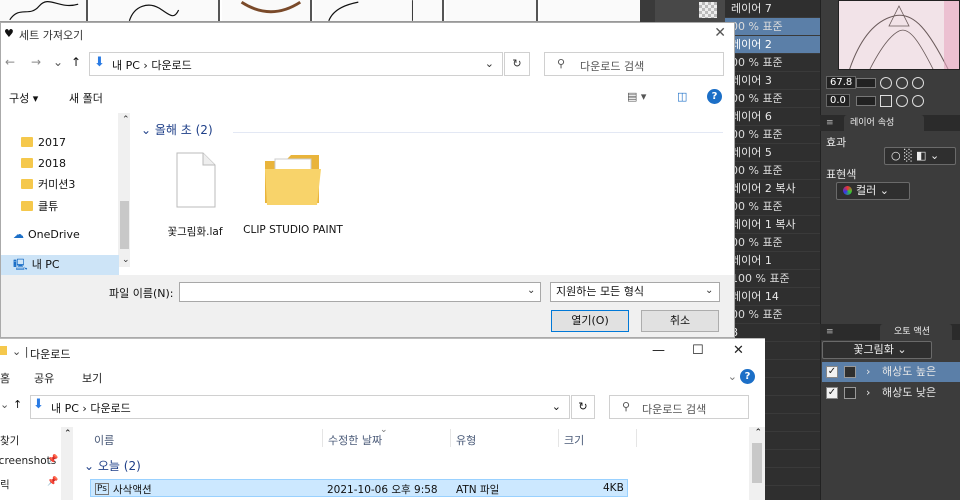  What do you see at coordinates (772, 261) in the screenshot?
I see `layer-row: 레이어 1` at bounding box center [772, 261].